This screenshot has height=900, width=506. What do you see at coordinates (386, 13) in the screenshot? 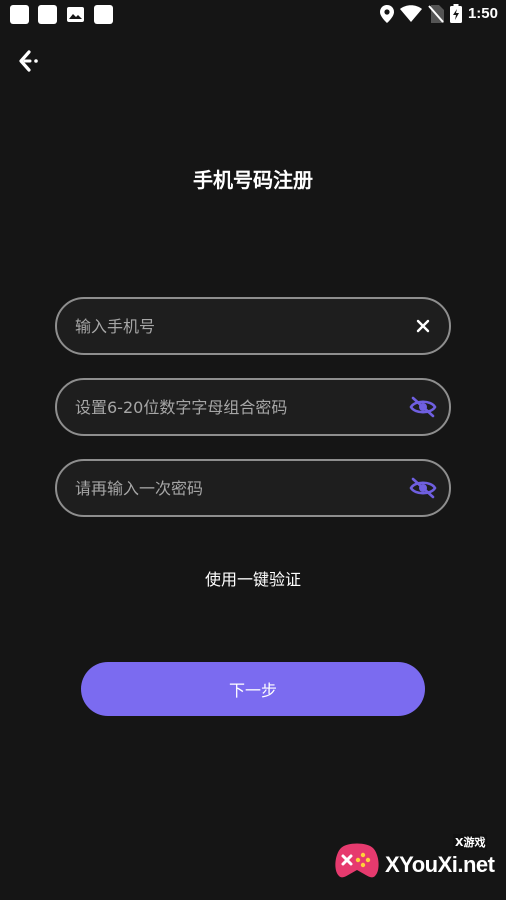
I see `location-icon` at bounding box center [386, 13].